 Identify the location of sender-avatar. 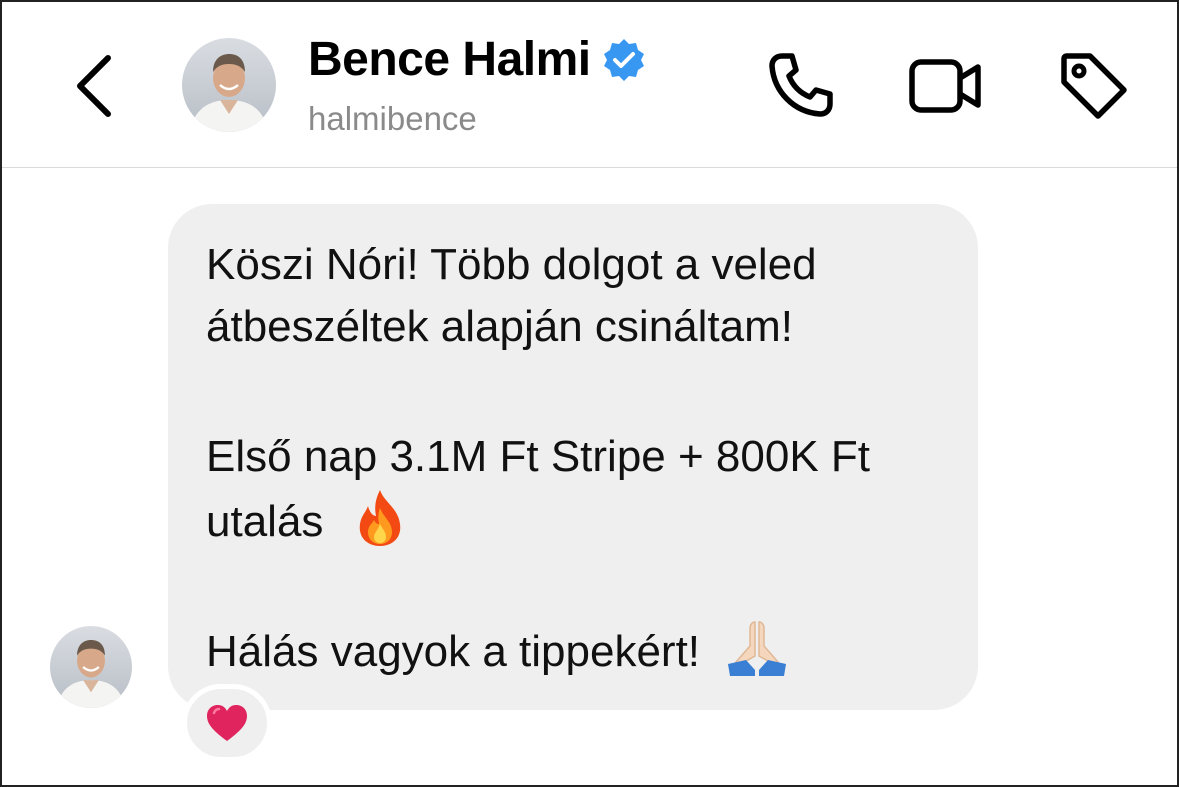
(91, 667).